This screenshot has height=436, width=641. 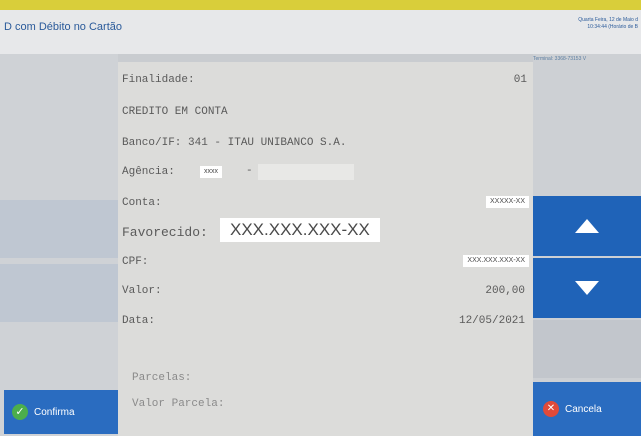 What do you see at coordinates (63, 27) in the screenshot?
I see `page-title: D com Débito no Cartão` at bounding box center [63, 27].